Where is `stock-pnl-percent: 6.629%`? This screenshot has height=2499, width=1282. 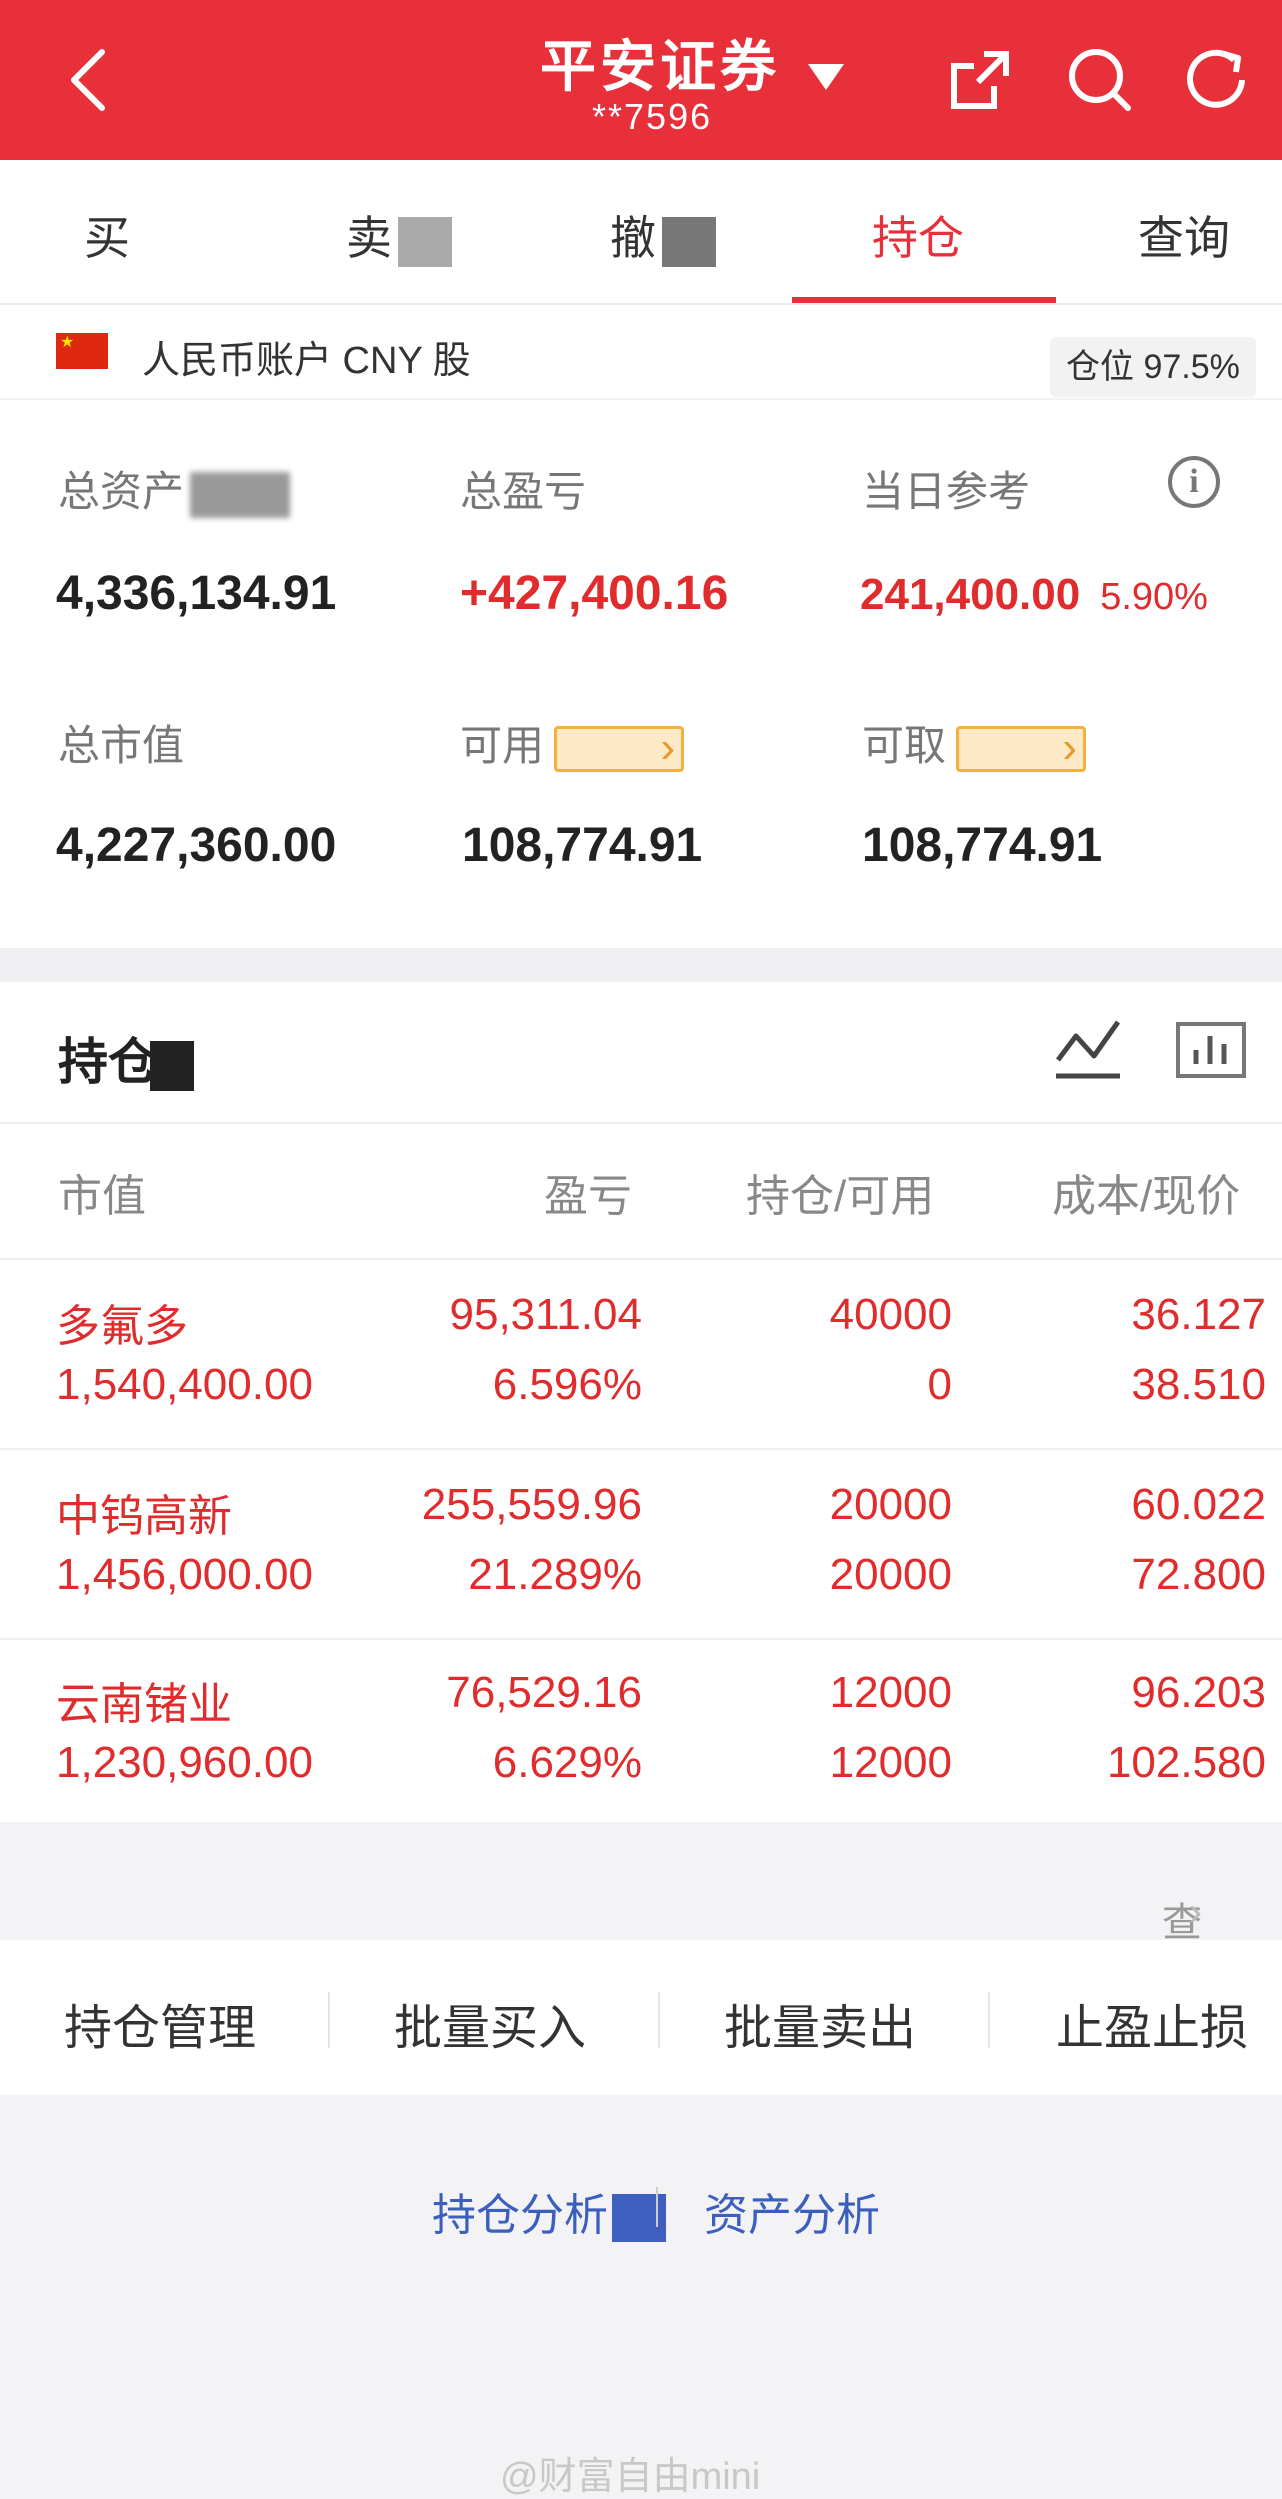
stock-pnl-percent: 6.629% is located at coordinates (567, 1762).